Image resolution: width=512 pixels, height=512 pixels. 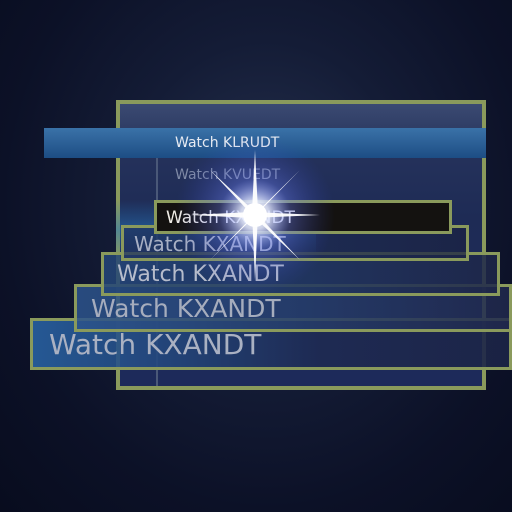 What do you see at coordinates (303, 217) in the screenshot?
I see `menu-item-watch-kxandt-selected: Watch KXANDT` at bounding box center [303, 217].